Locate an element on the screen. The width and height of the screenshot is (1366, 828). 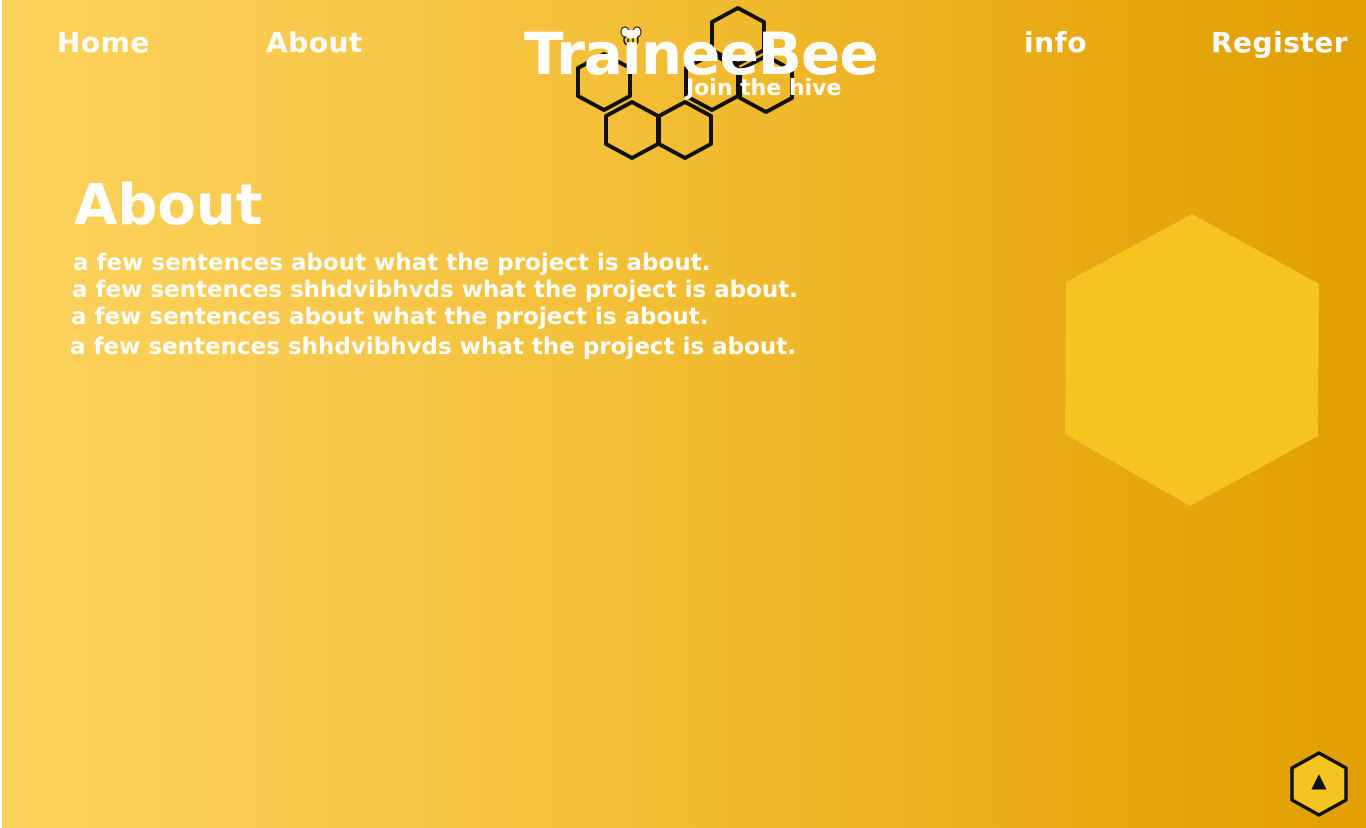
site-logo: TraineeBee Join the hive is located at coordinates (699, 84).